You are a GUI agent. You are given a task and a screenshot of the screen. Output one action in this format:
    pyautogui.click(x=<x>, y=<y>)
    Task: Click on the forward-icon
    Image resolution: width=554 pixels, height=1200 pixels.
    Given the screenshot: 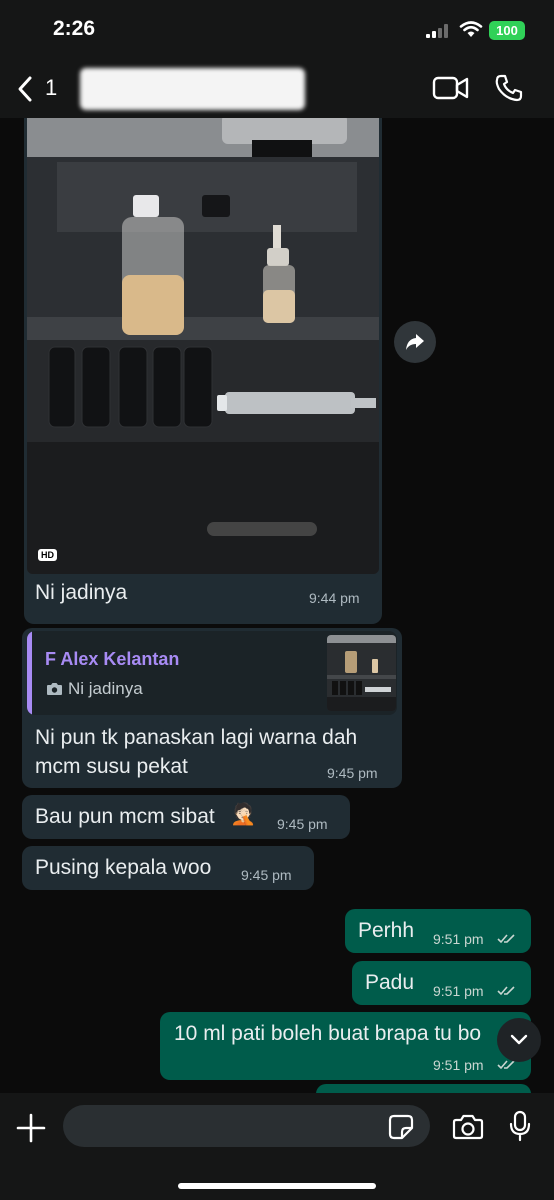 What is the action you would take?
    pyautogui.click(x=415, y=342)
    